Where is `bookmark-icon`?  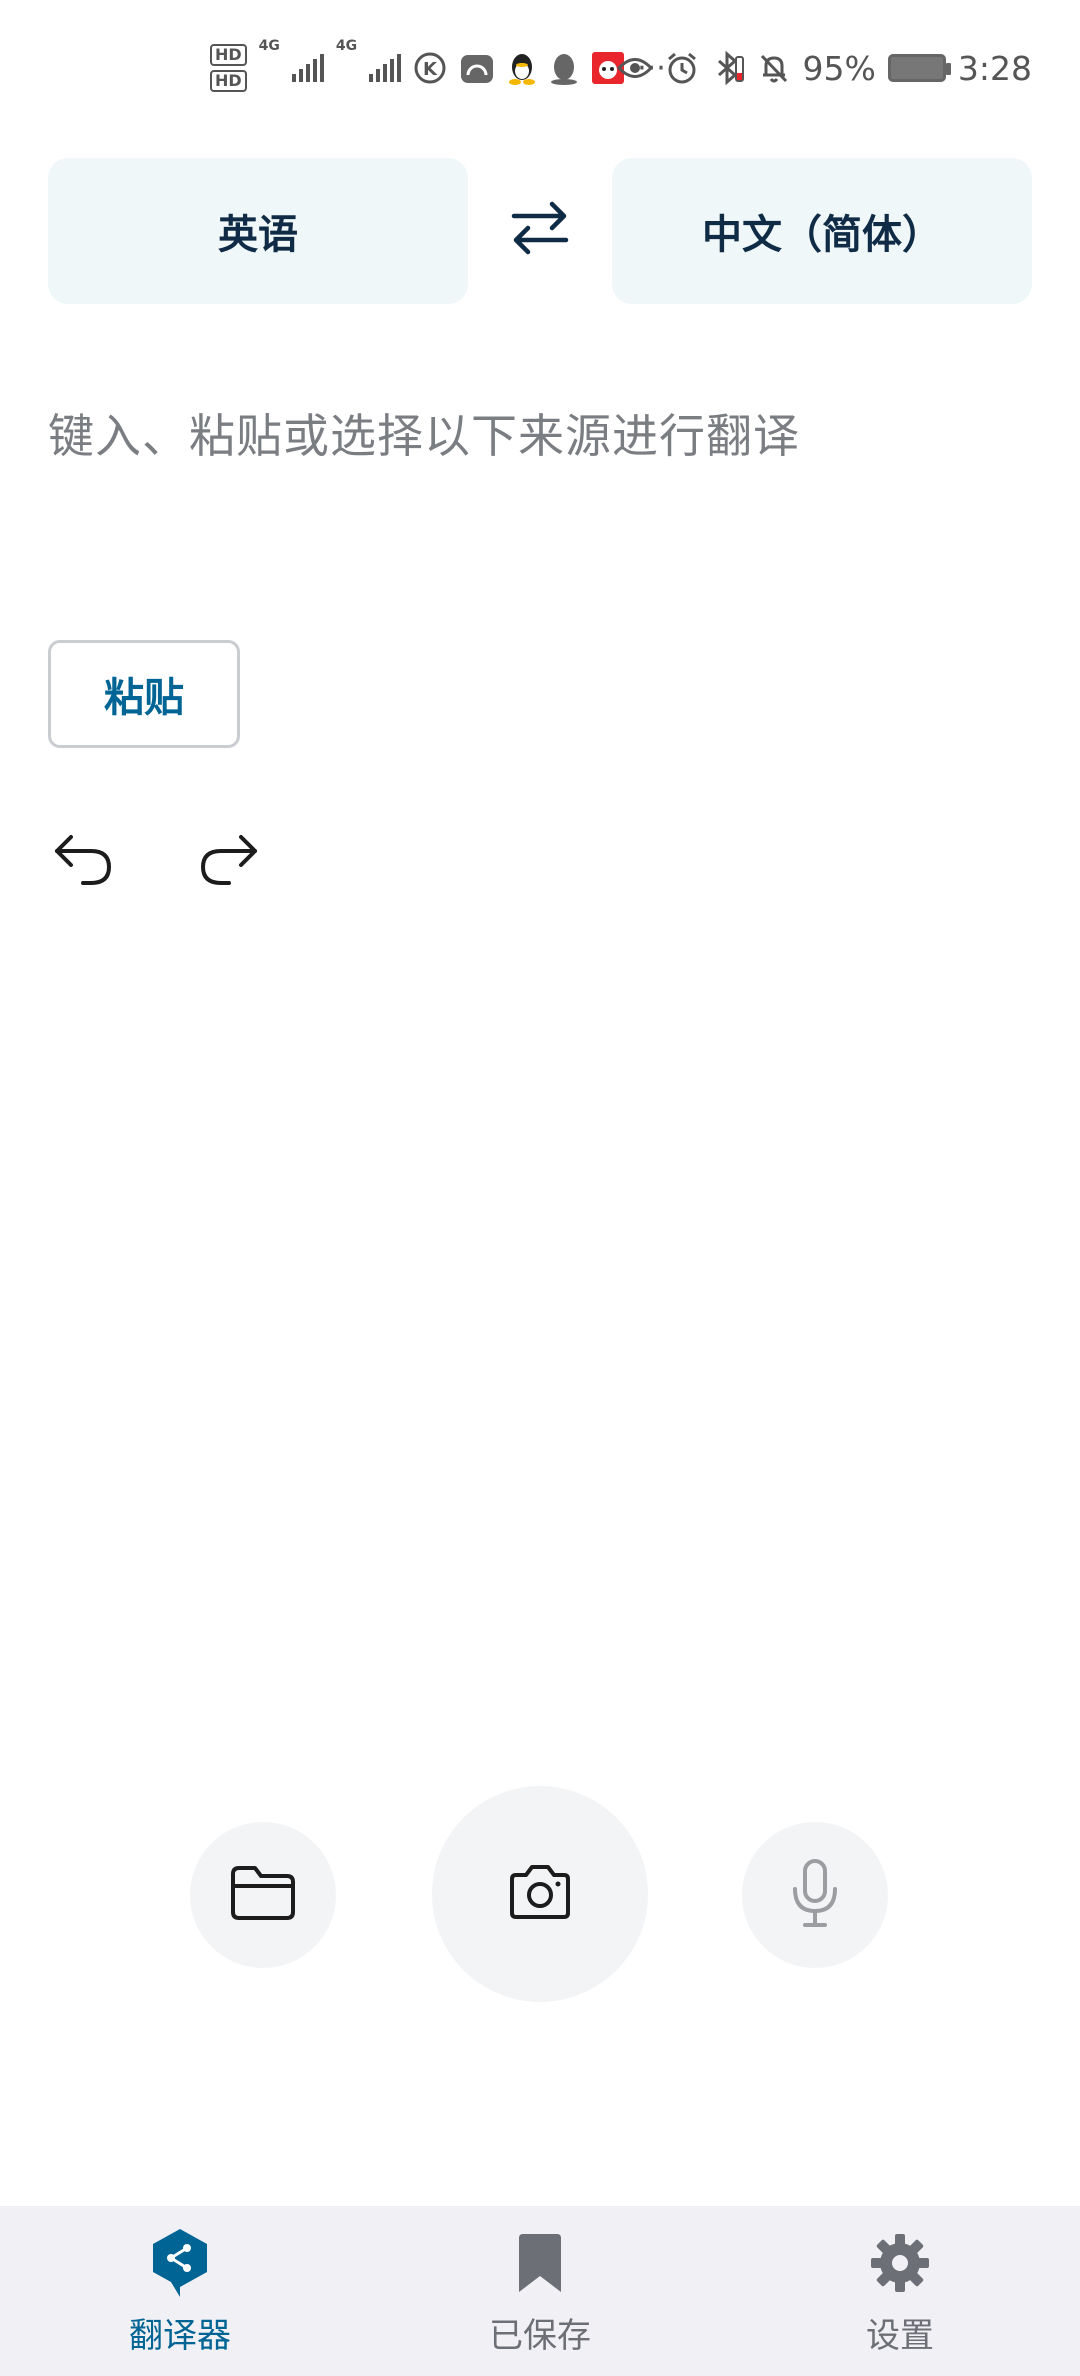
bookmark-icon is located at coordinates (540, 2263).